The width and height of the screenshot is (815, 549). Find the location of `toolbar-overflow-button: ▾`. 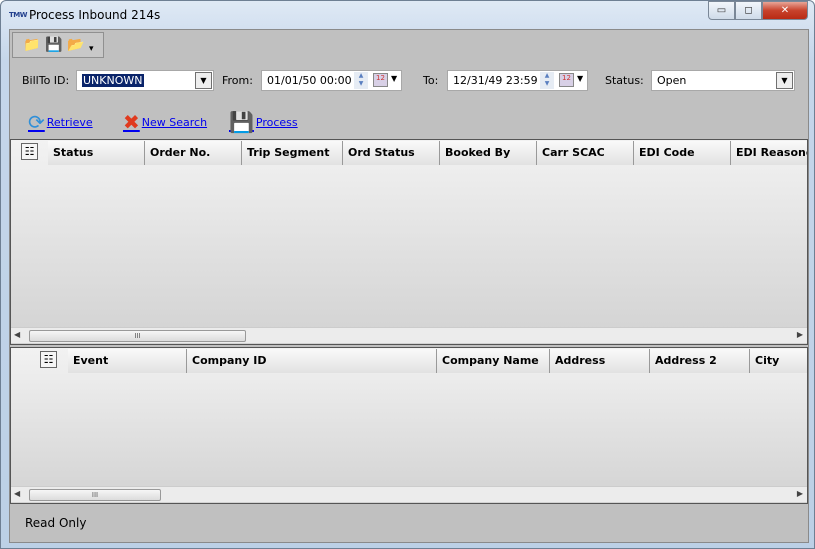

toolbar-overflow-button: ▾ is located at coordinates (91, 49).